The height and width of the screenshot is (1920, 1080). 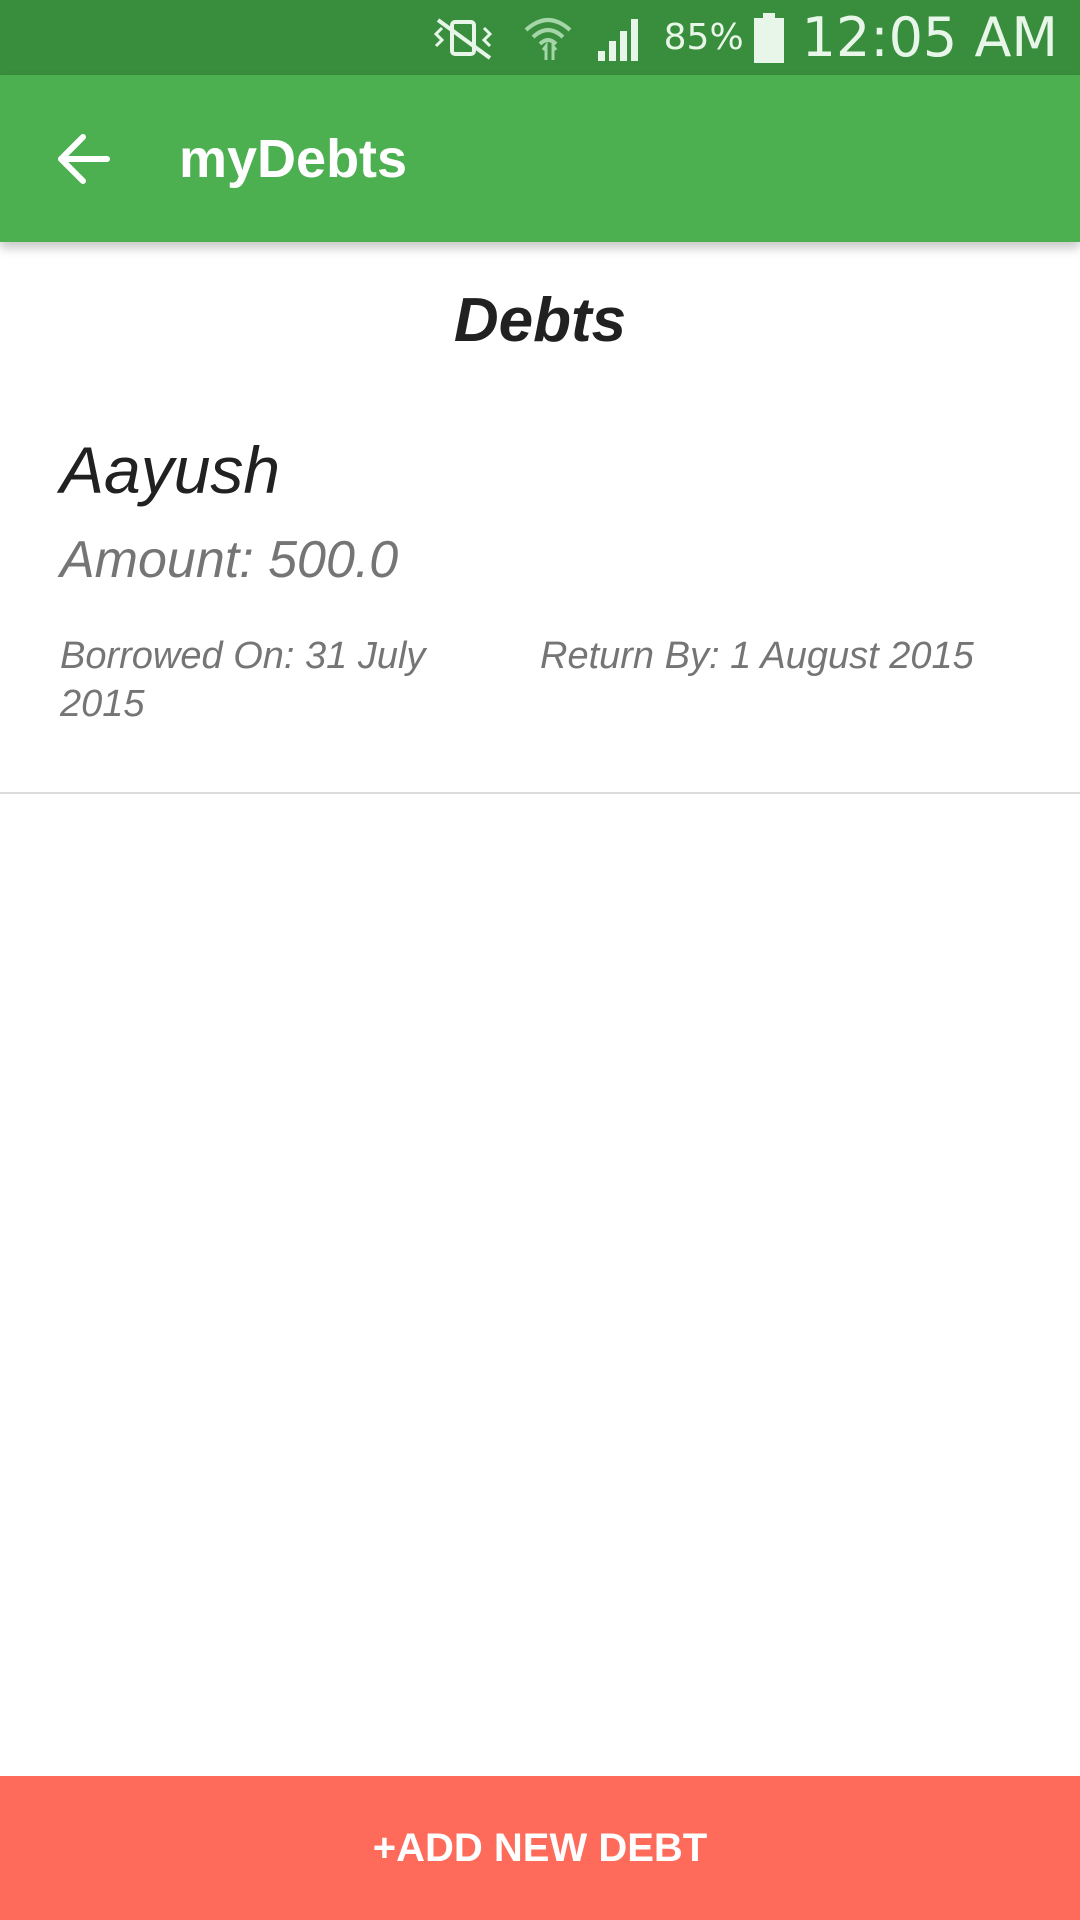 I want to click on status-clock: 12:05 AM, so click(x=929, y=37).